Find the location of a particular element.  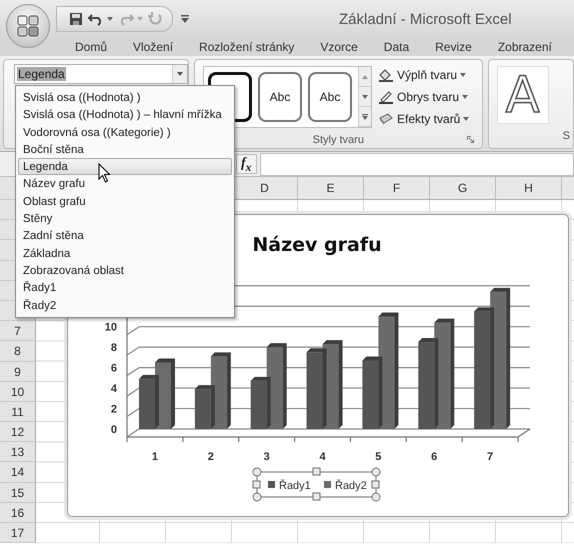

legend-label: Řady2 is located at coordinates (351, 486).